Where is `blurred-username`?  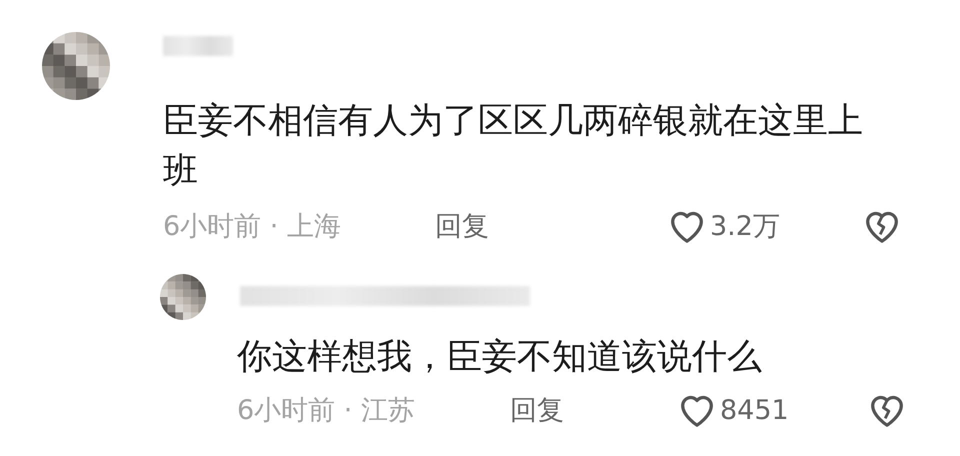
blurred-username is located at coordinates (198, 46).